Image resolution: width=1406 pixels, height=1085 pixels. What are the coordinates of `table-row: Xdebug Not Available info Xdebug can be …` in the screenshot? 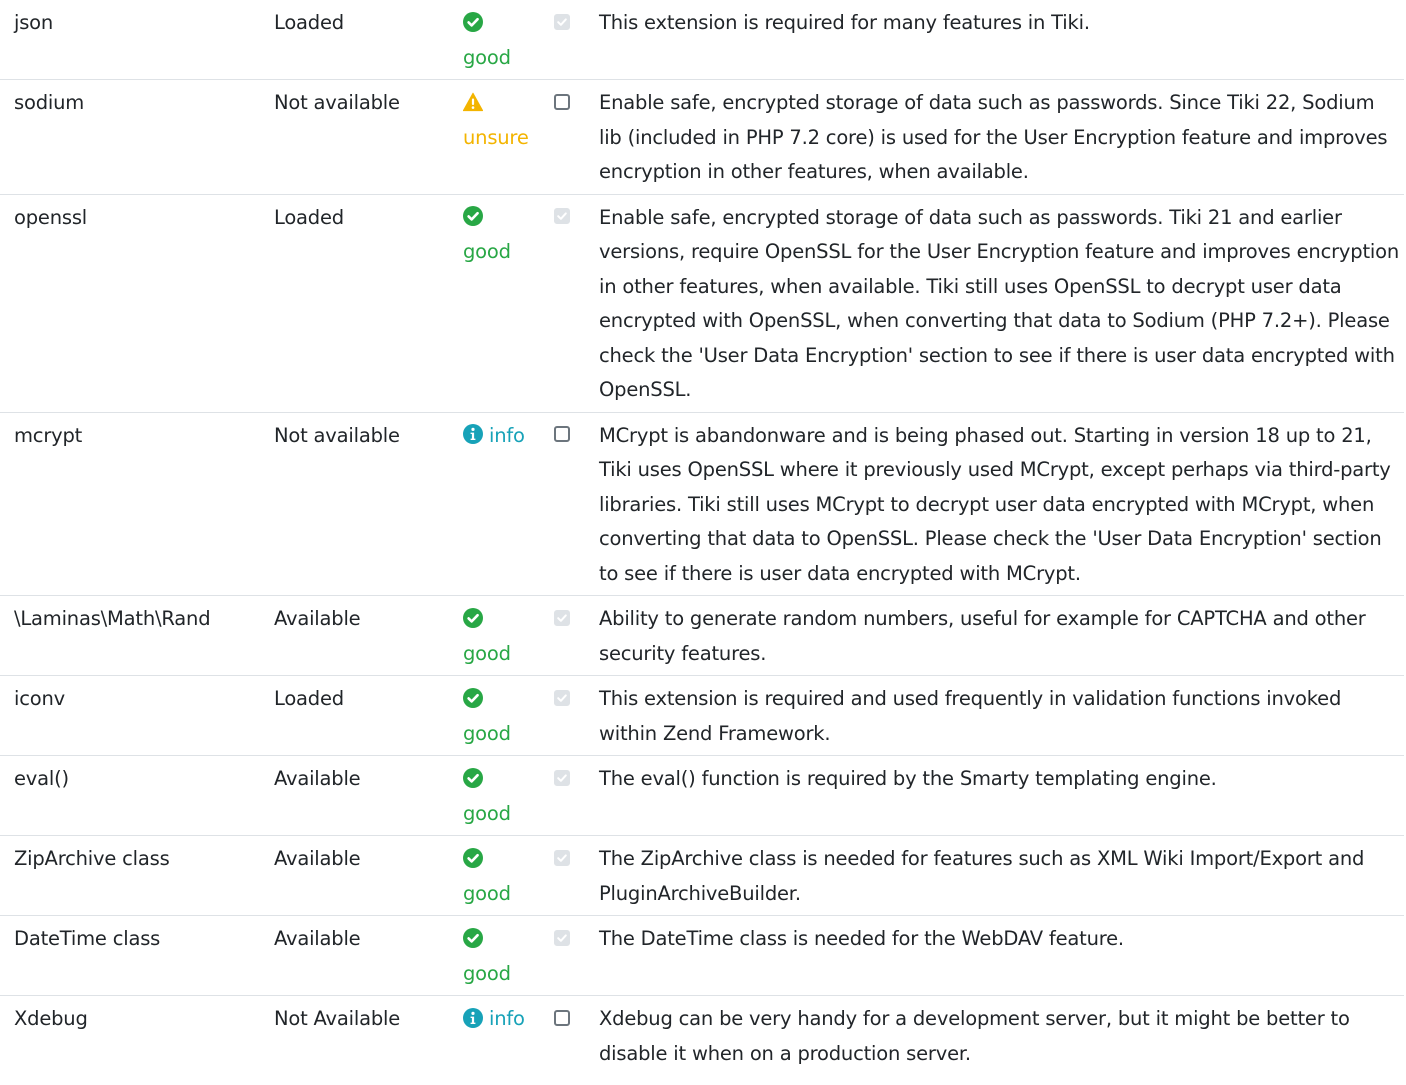 It's located at (702, 1035).